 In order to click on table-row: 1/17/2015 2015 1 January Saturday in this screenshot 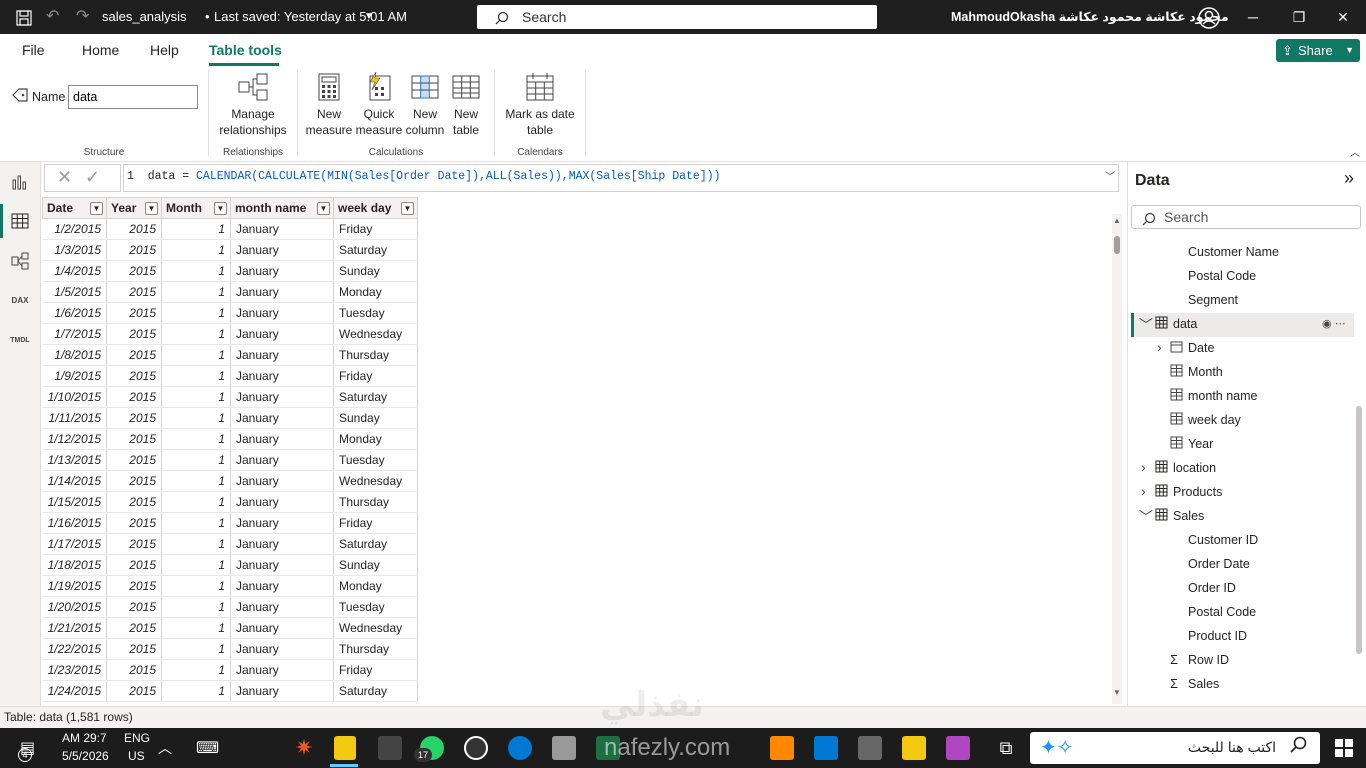, I will do `click(230, 544)`.